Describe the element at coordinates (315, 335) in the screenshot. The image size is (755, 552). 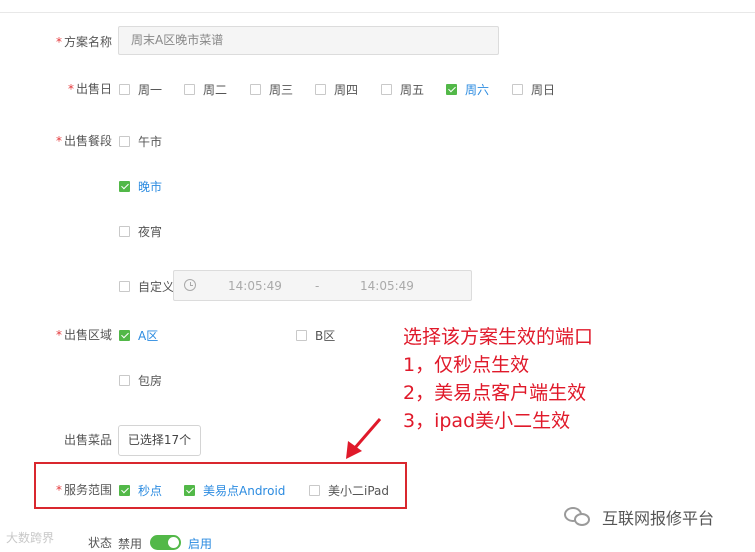
I see `area-b-checkbox: B区` at that location.